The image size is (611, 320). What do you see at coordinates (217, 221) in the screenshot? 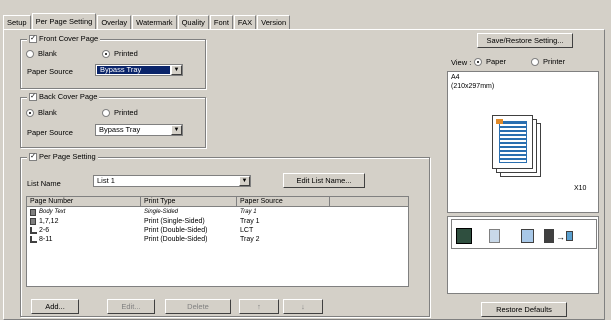
I see `table-row: 1,7,12 Print (Single-Sided) Tray 1` at bounding box center [217, 221].